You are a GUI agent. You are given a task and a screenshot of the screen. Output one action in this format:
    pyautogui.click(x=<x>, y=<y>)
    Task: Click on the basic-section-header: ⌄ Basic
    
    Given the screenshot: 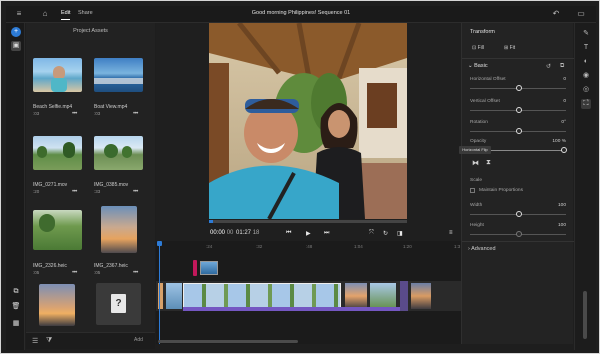 What is the action you would take?
    pyautogui.click(x=478, y=66)
    